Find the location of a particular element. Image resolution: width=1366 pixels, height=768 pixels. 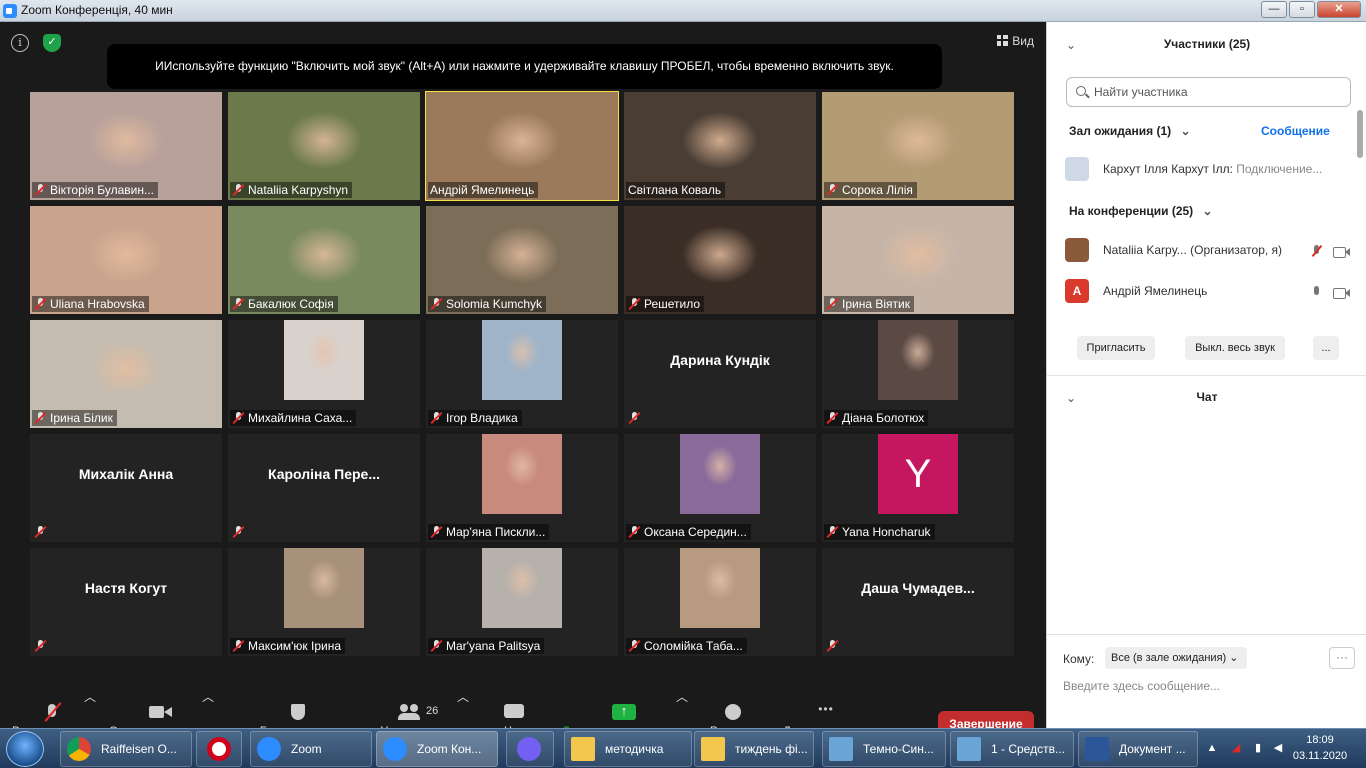

chat-bubble-icon is located at coordinates (514, 712).